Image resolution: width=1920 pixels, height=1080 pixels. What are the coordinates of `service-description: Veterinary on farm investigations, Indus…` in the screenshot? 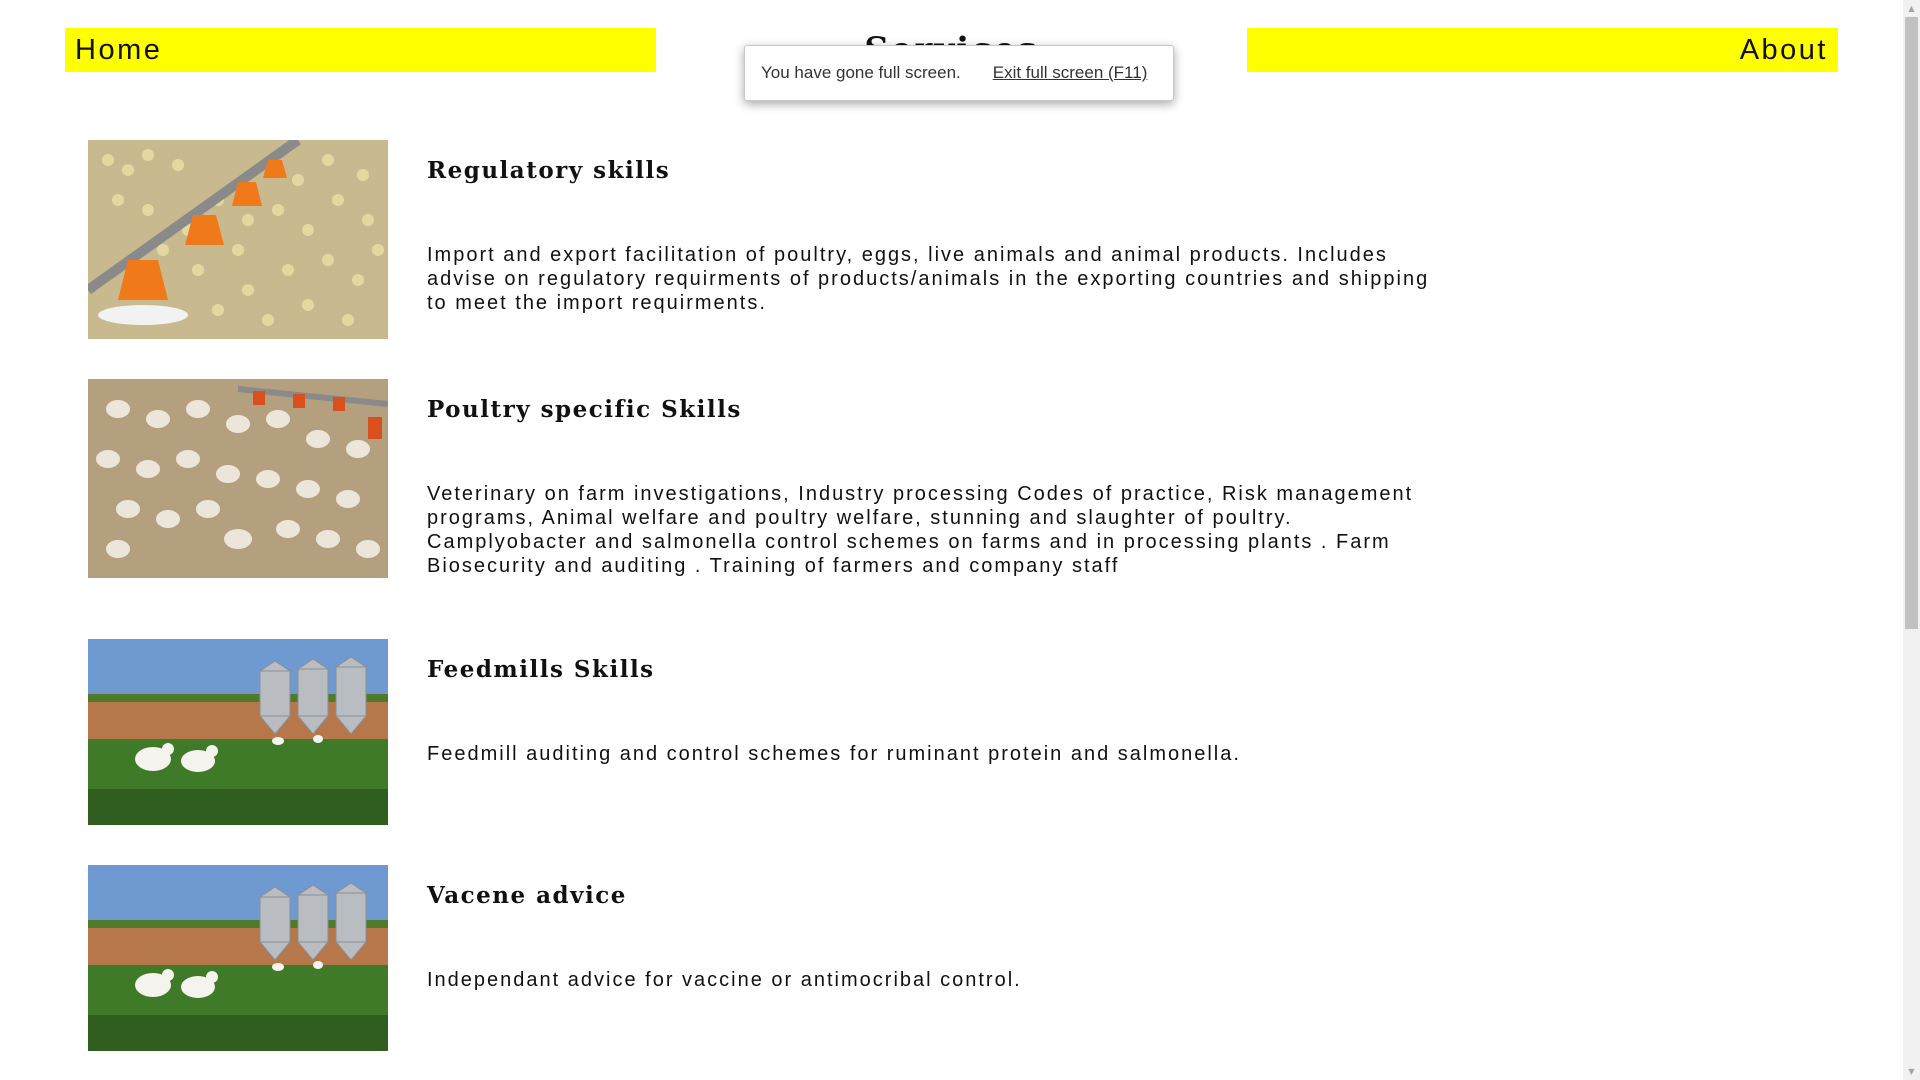 It's located at (920, 530).